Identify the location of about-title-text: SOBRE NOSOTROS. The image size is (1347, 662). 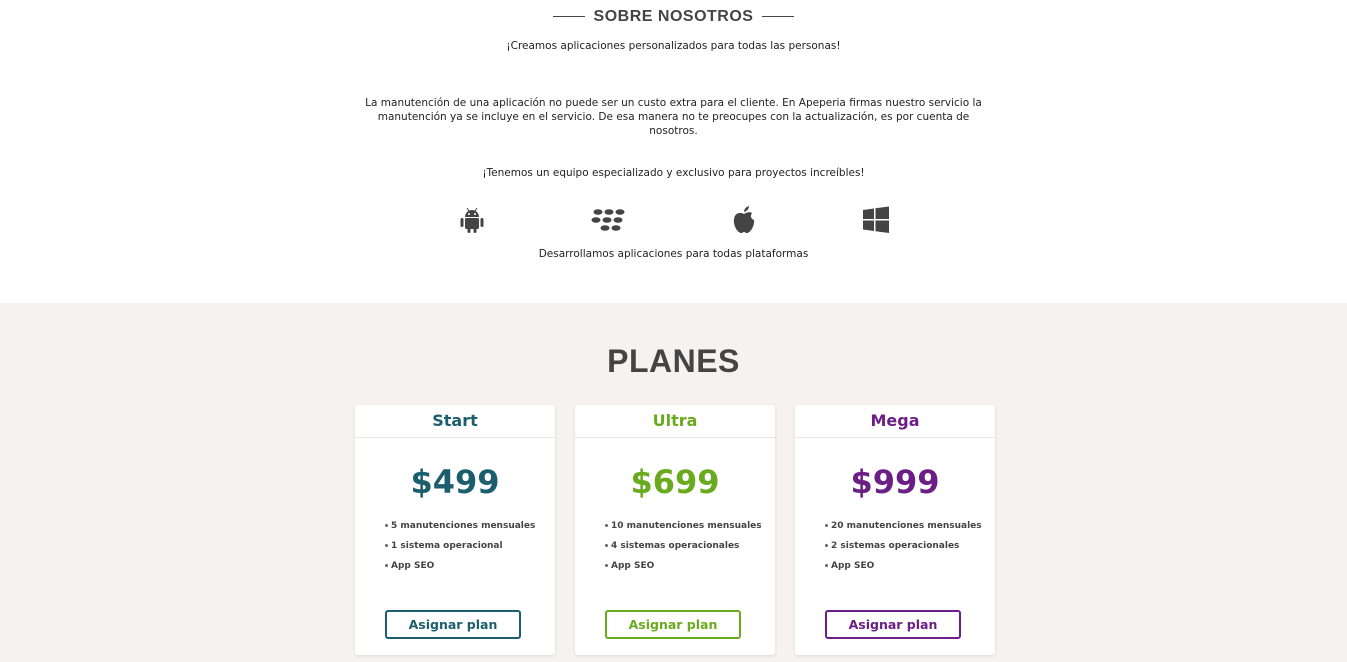
(673, 16).